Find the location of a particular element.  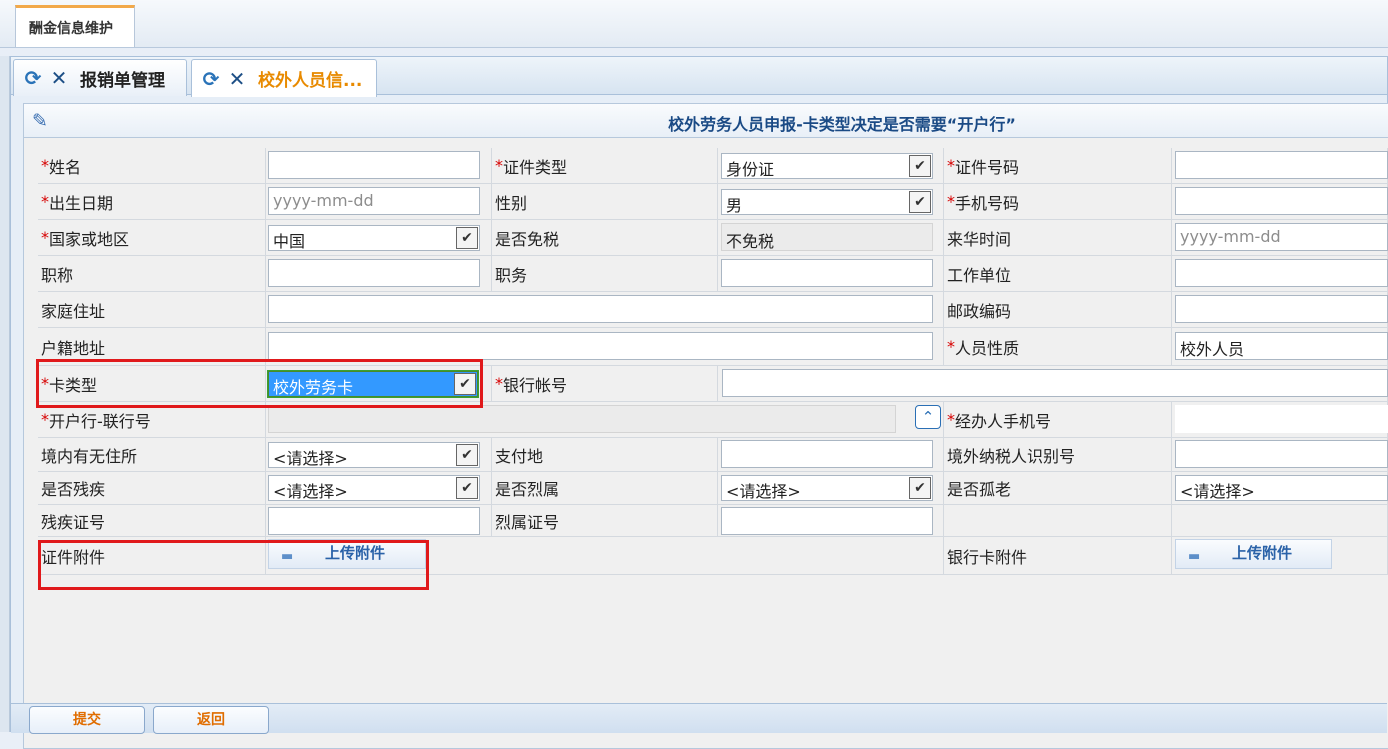

orphan-elder-select: <请选择> is located at coordinates (1281, 488).